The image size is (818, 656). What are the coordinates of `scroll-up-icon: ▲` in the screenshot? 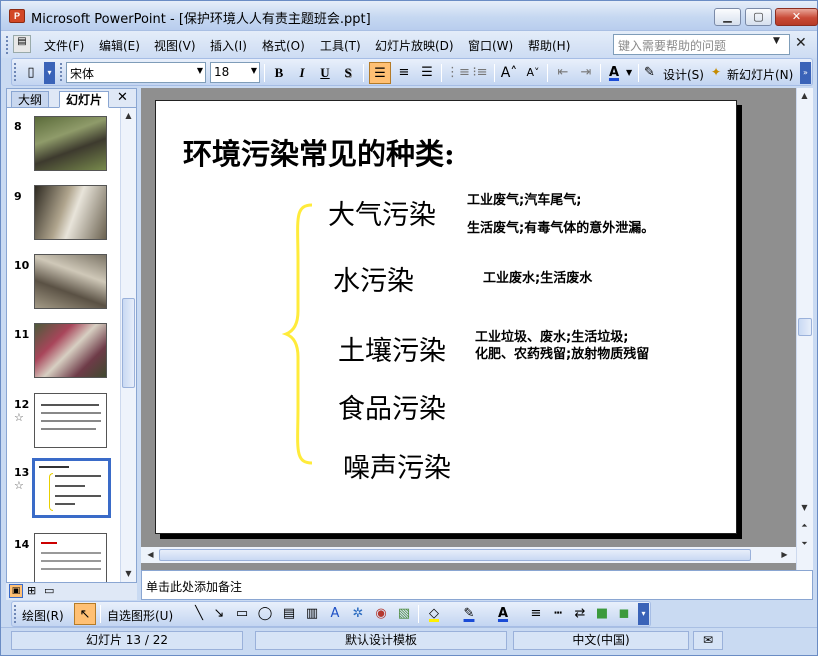 It's located at (804, 95).